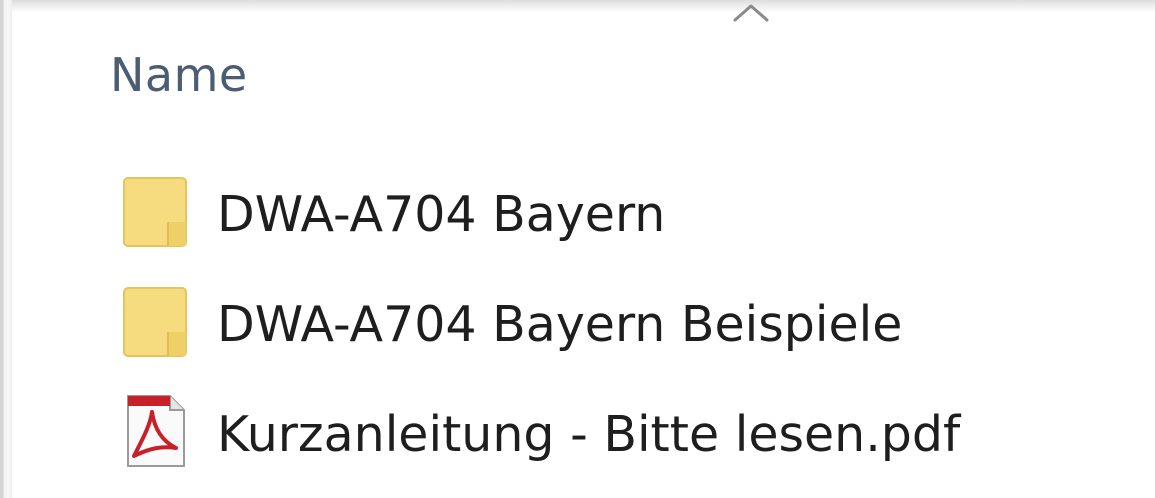 The height and width of the screenshot is (498, 1155). Describe the element at coordinates (589, 434) in the screenshot. I see `file-name: Kurzanleitung - Bitte lesen.pdf` at that location.